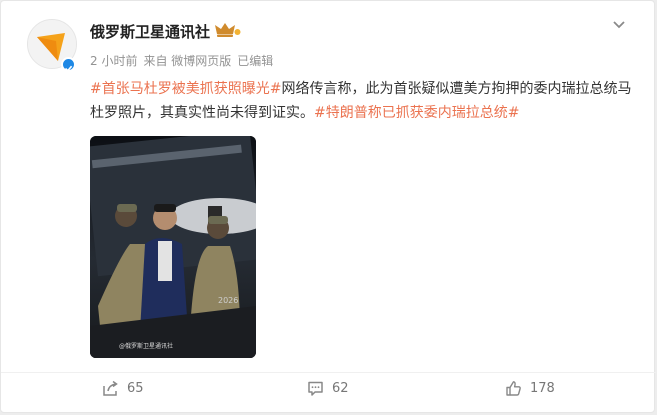  I want to click on comment-icon, so click(315, 388).